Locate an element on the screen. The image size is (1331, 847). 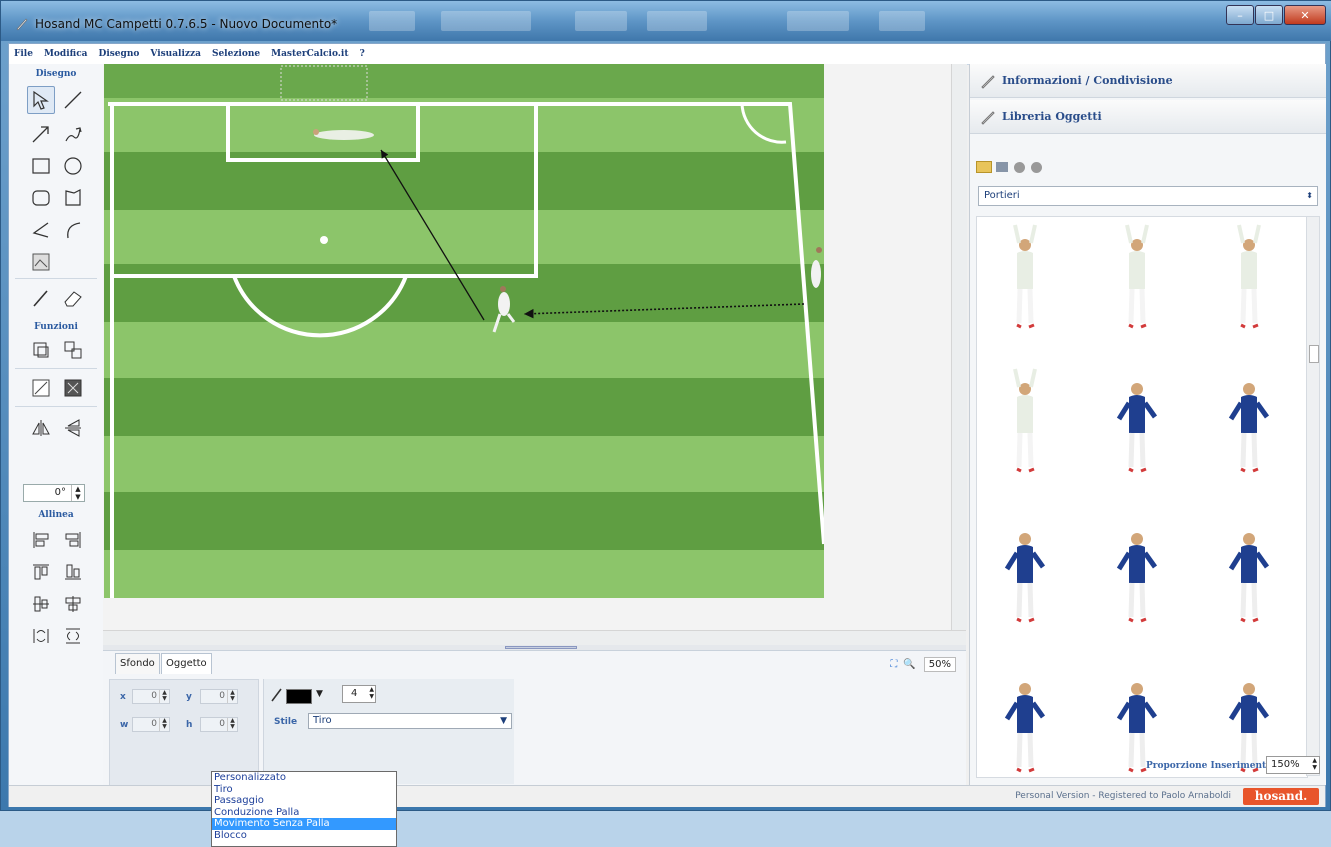
style-select: Tiro ▼ is located at coordinates (410, 721).